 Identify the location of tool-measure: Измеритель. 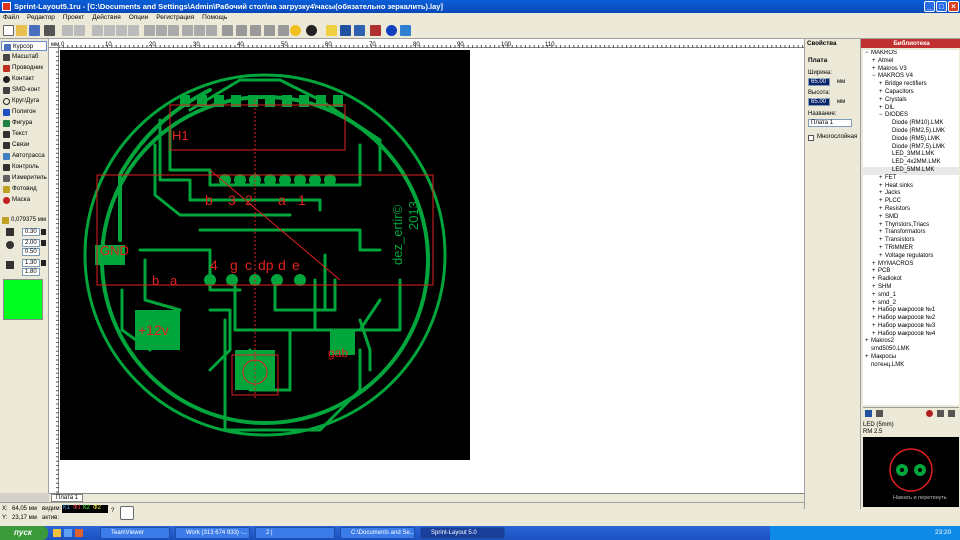
(24, 178).